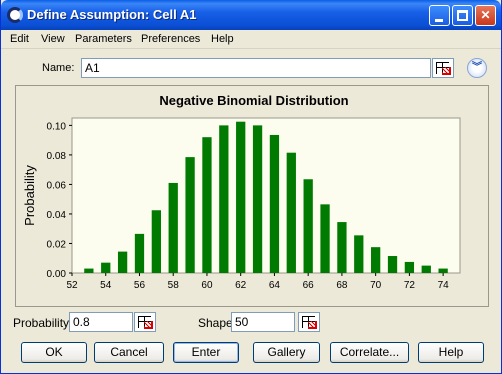  I want to click on menu-edit: Edit, so click(19, 39).